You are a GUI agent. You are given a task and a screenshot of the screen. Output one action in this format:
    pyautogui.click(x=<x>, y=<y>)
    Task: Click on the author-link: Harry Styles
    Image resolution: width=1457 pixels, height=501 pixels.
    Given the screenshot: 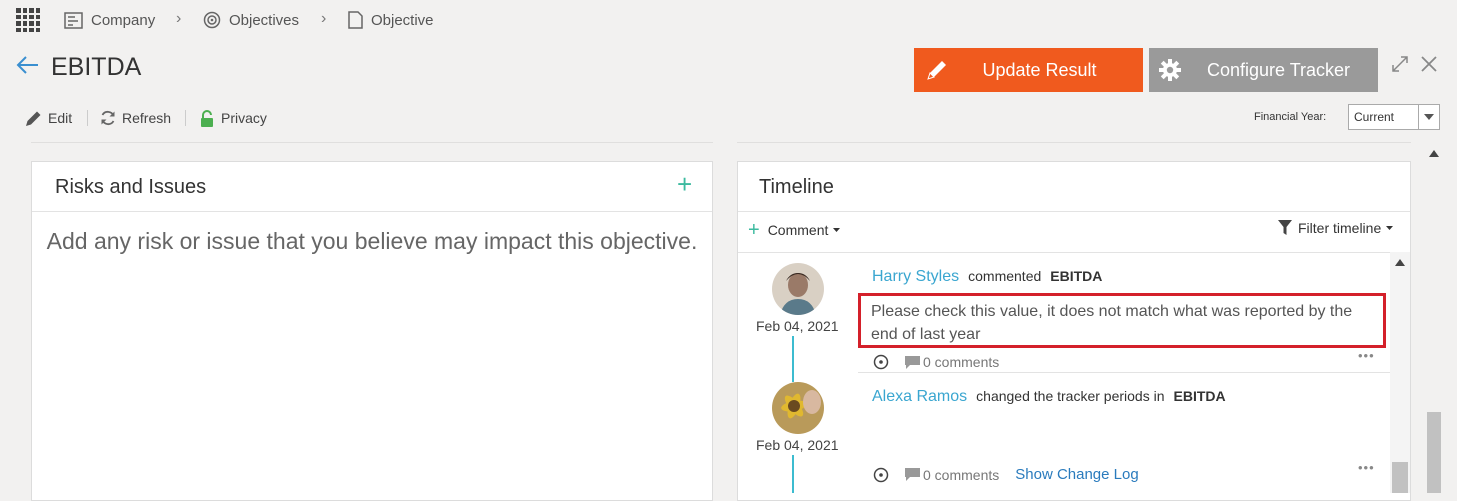 What is the action you would take?
    pyautogui.click(x=915, y=277)
    